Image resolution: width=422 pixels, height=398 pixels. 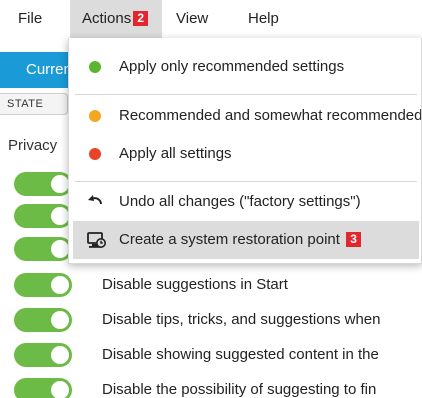 I want to click on toggle-suggesting-to-find, so click(x=43, y=388).